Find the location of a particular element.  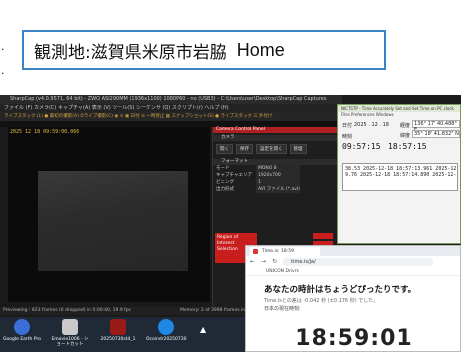

setting-value: MONO 8 is located at coordinates (278, 168).